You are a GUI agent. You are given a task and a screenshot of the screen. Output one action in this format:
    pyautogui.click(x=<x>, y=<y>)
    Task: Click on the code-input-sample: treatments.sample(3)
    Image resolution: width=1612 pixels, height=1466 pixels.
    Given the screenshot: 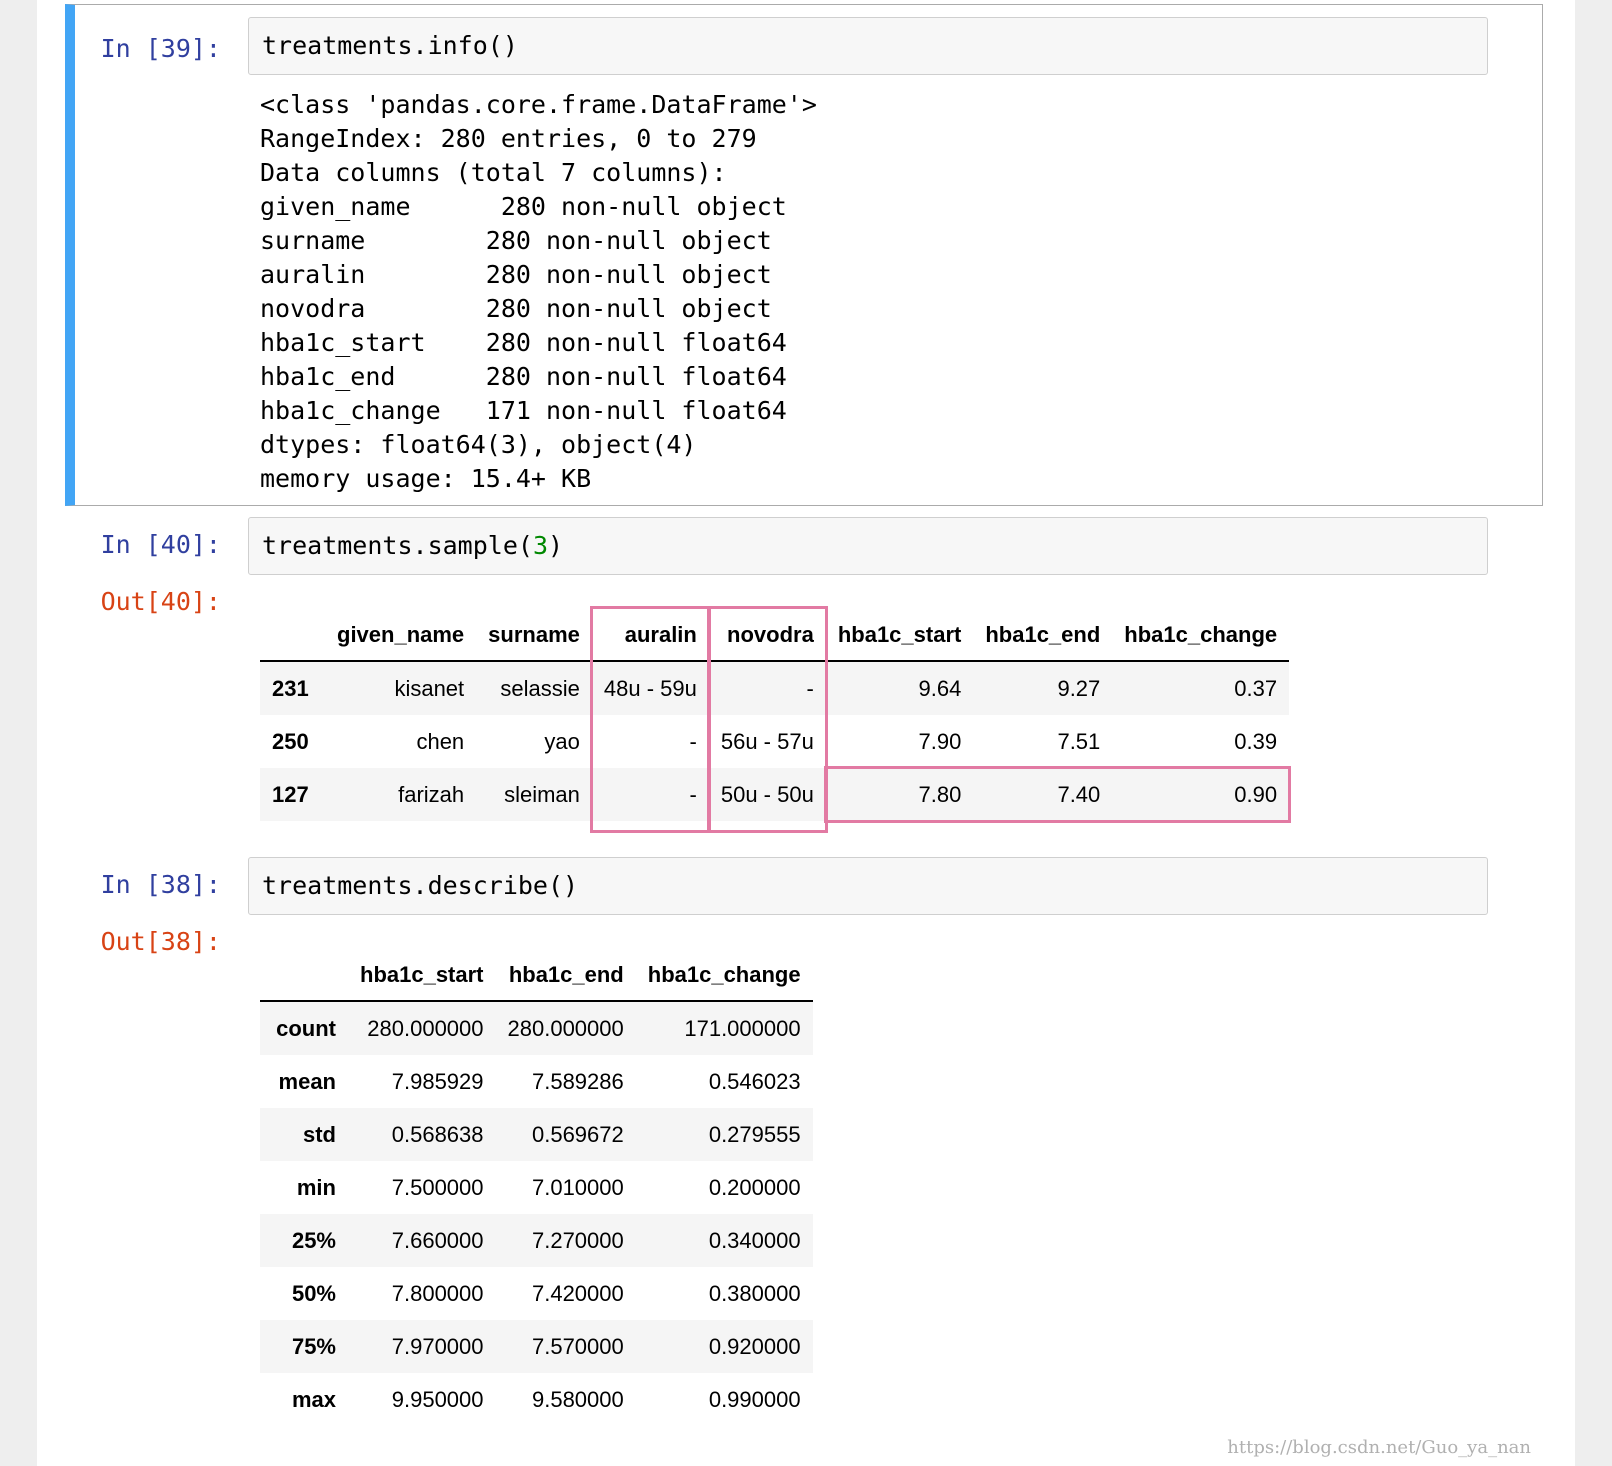 What is the action you would take?
    pyautogui.click(x=868, y=546)
    